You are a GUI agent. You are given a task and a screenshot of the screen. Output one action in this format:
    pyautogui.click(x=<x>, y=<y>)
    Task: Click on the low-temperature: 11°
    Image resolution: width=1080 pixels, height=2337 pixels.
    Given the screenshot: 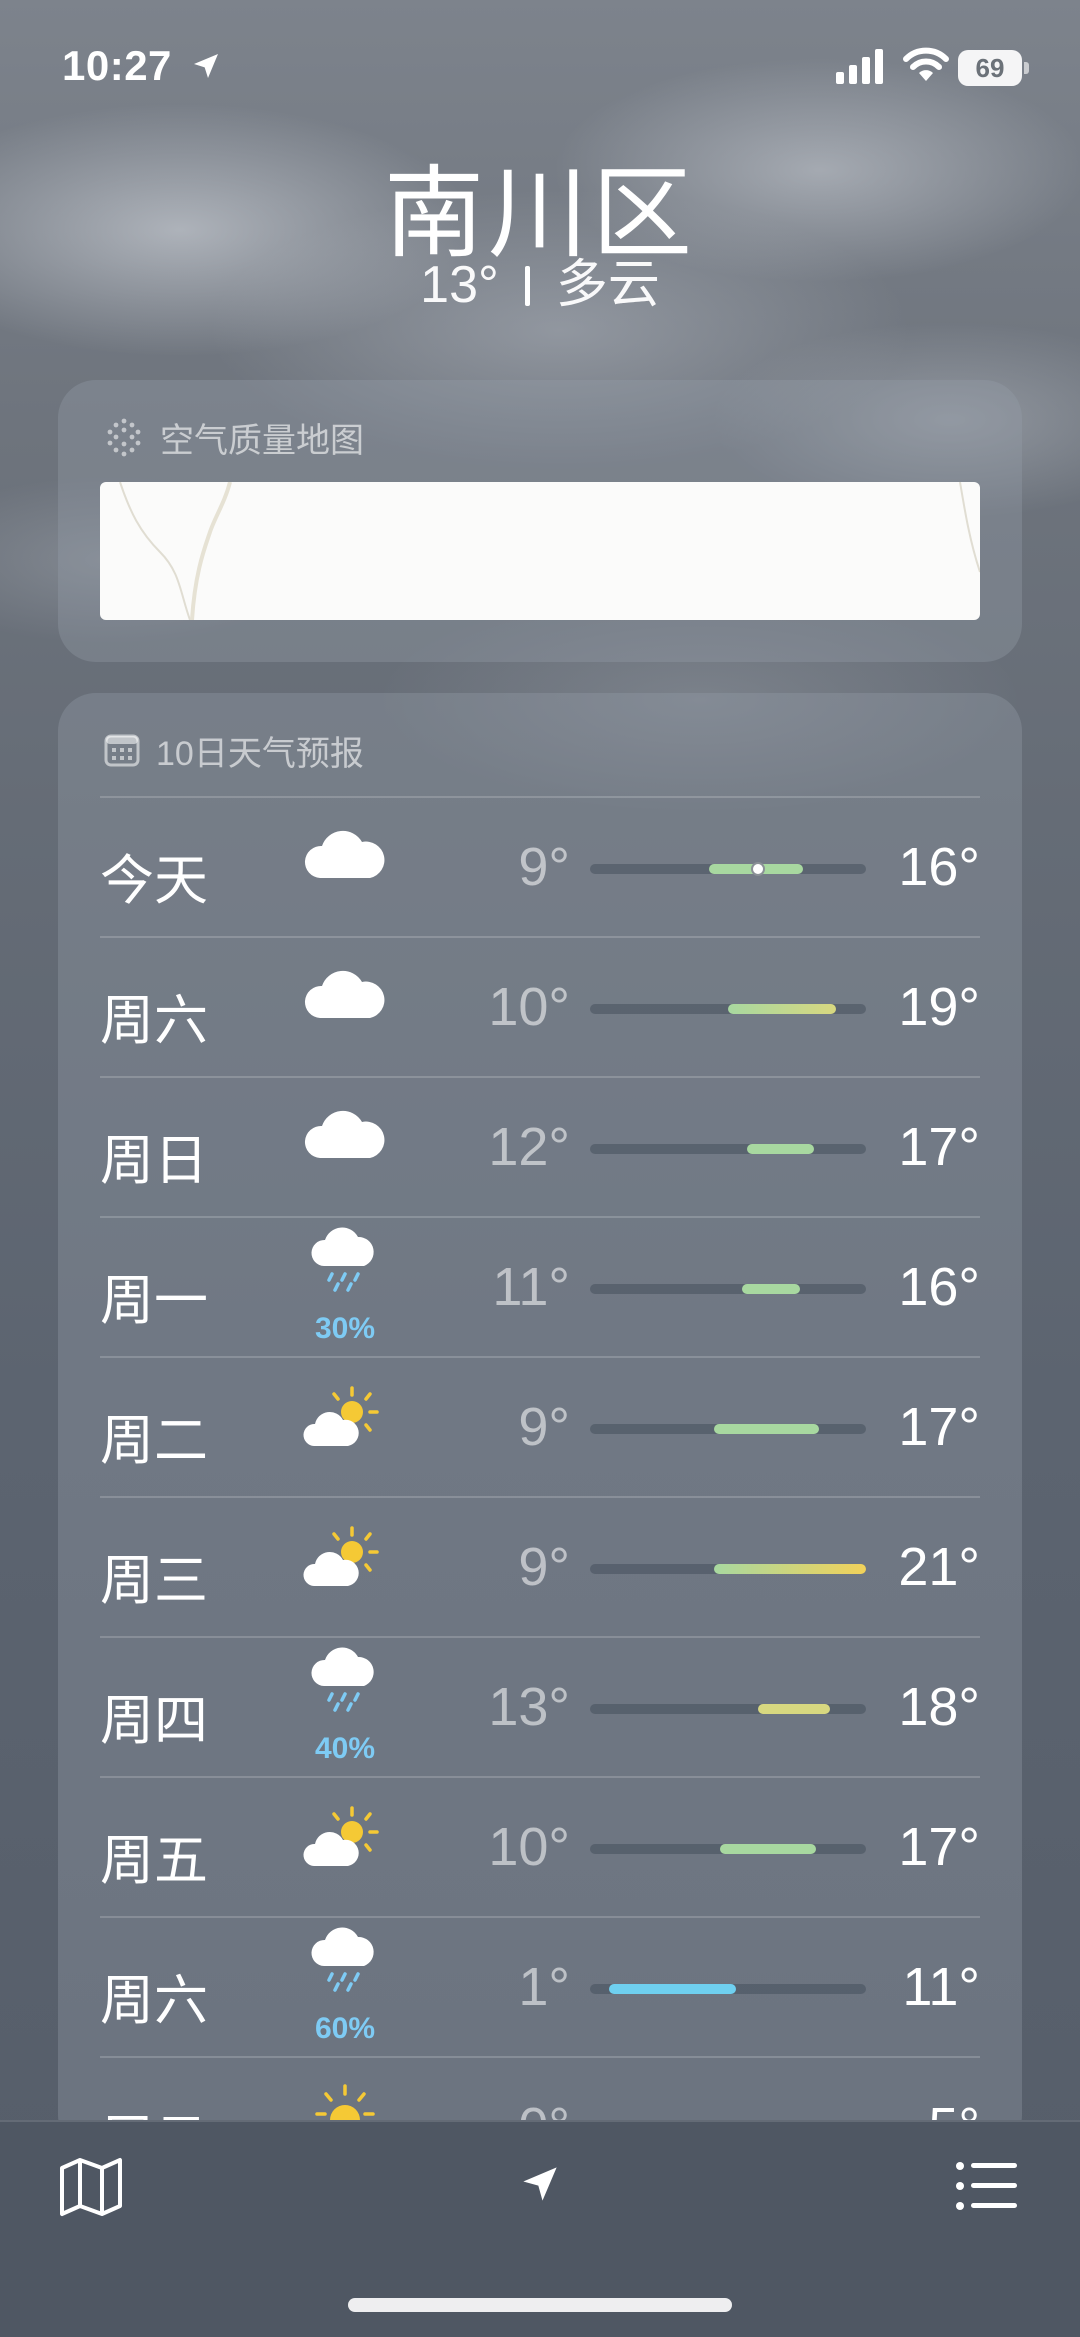 What is the action you would take?
    pyautogui.click(x=531, y=1287)
    